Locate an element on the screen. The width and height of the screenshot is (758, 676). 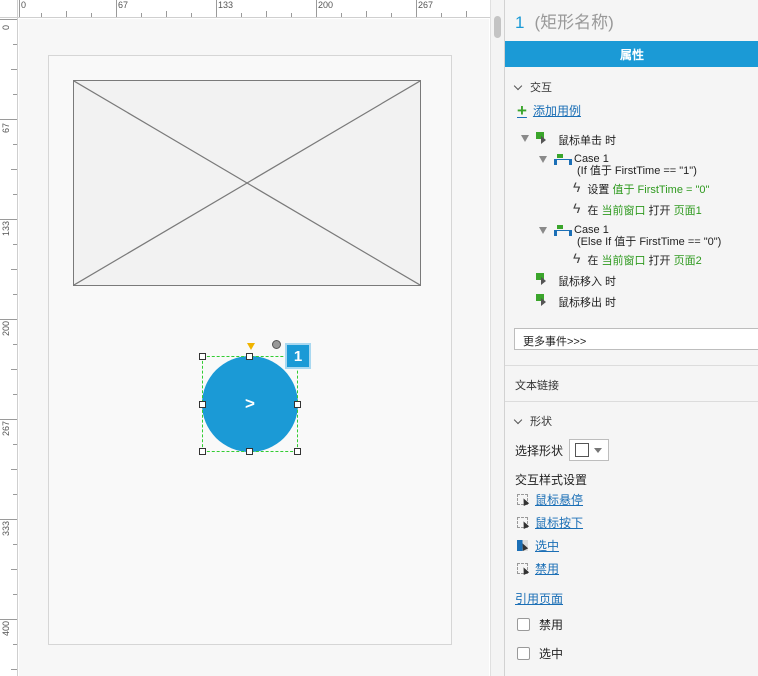
ruler-label: 333 is located at coordinates (6, 528).